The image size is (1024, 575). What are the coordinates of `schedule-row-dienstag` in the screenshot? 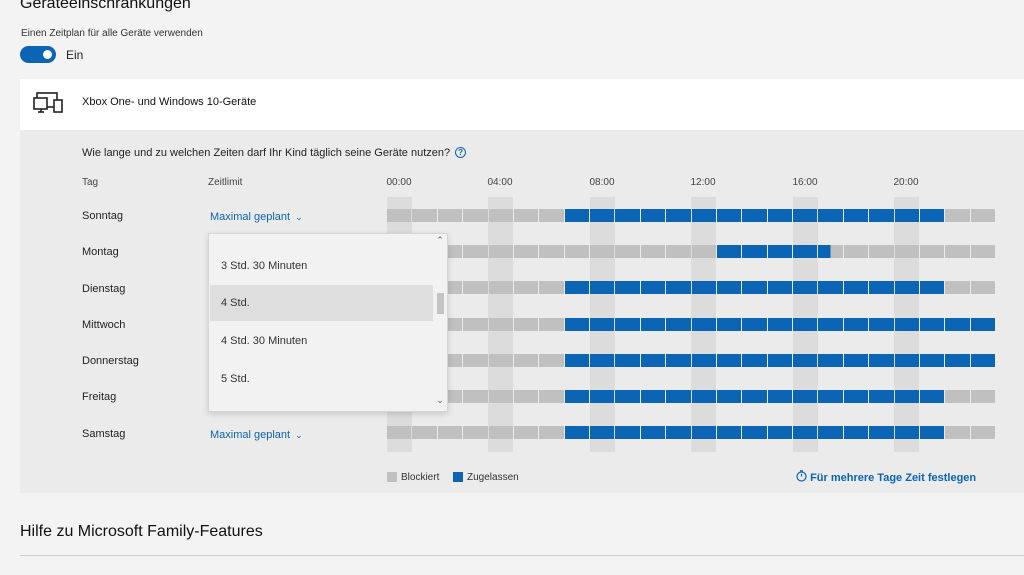 It's located at (691, 287).